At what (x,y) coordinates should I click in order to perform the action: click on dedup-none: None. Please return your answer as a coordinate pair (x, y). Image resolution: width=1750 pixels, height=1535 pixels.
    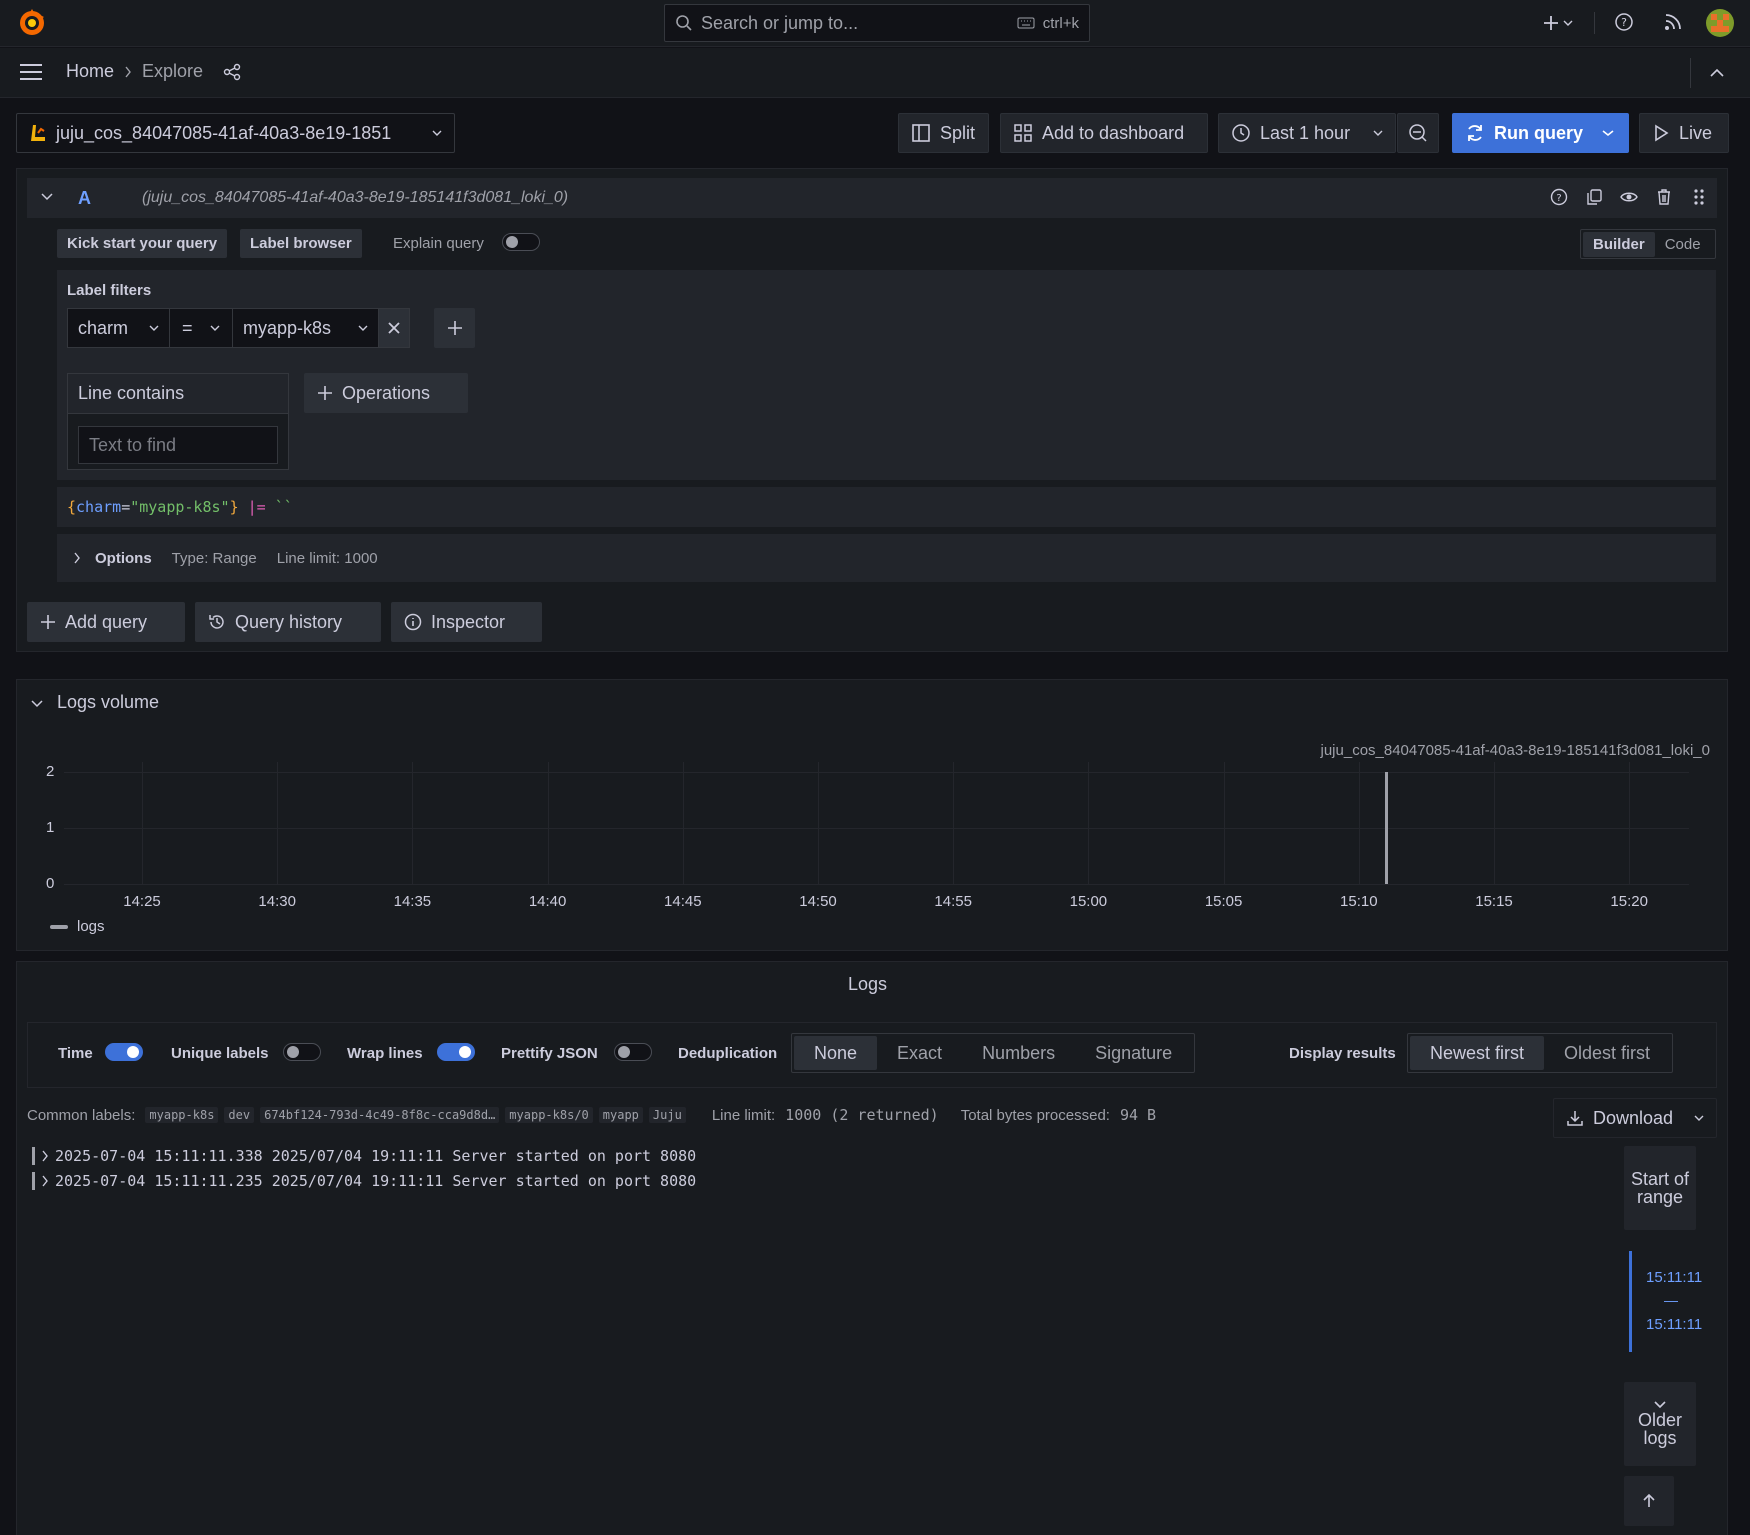
    Looking at the image, I should click on (836, 1053).